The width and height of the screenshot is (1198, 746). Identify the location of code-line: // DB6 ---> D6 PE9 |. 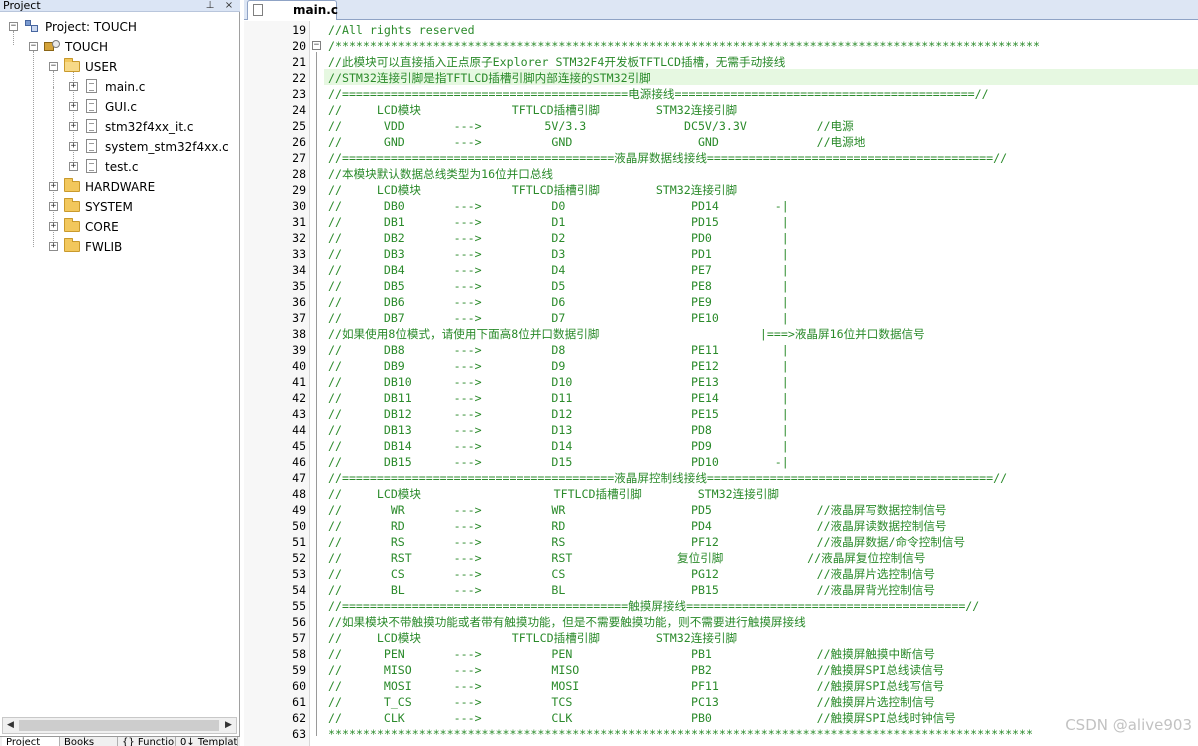
(558, 302).